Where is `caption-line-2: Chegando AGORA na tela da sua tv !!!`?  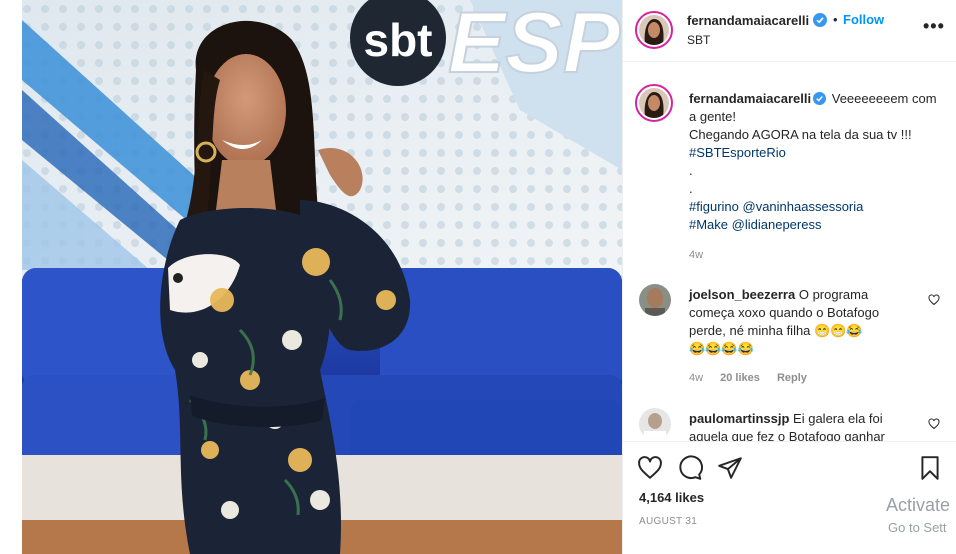 caption-line-2: Chegando AGORA na tela da sua tv !!! is located at coordinates (800, 134).